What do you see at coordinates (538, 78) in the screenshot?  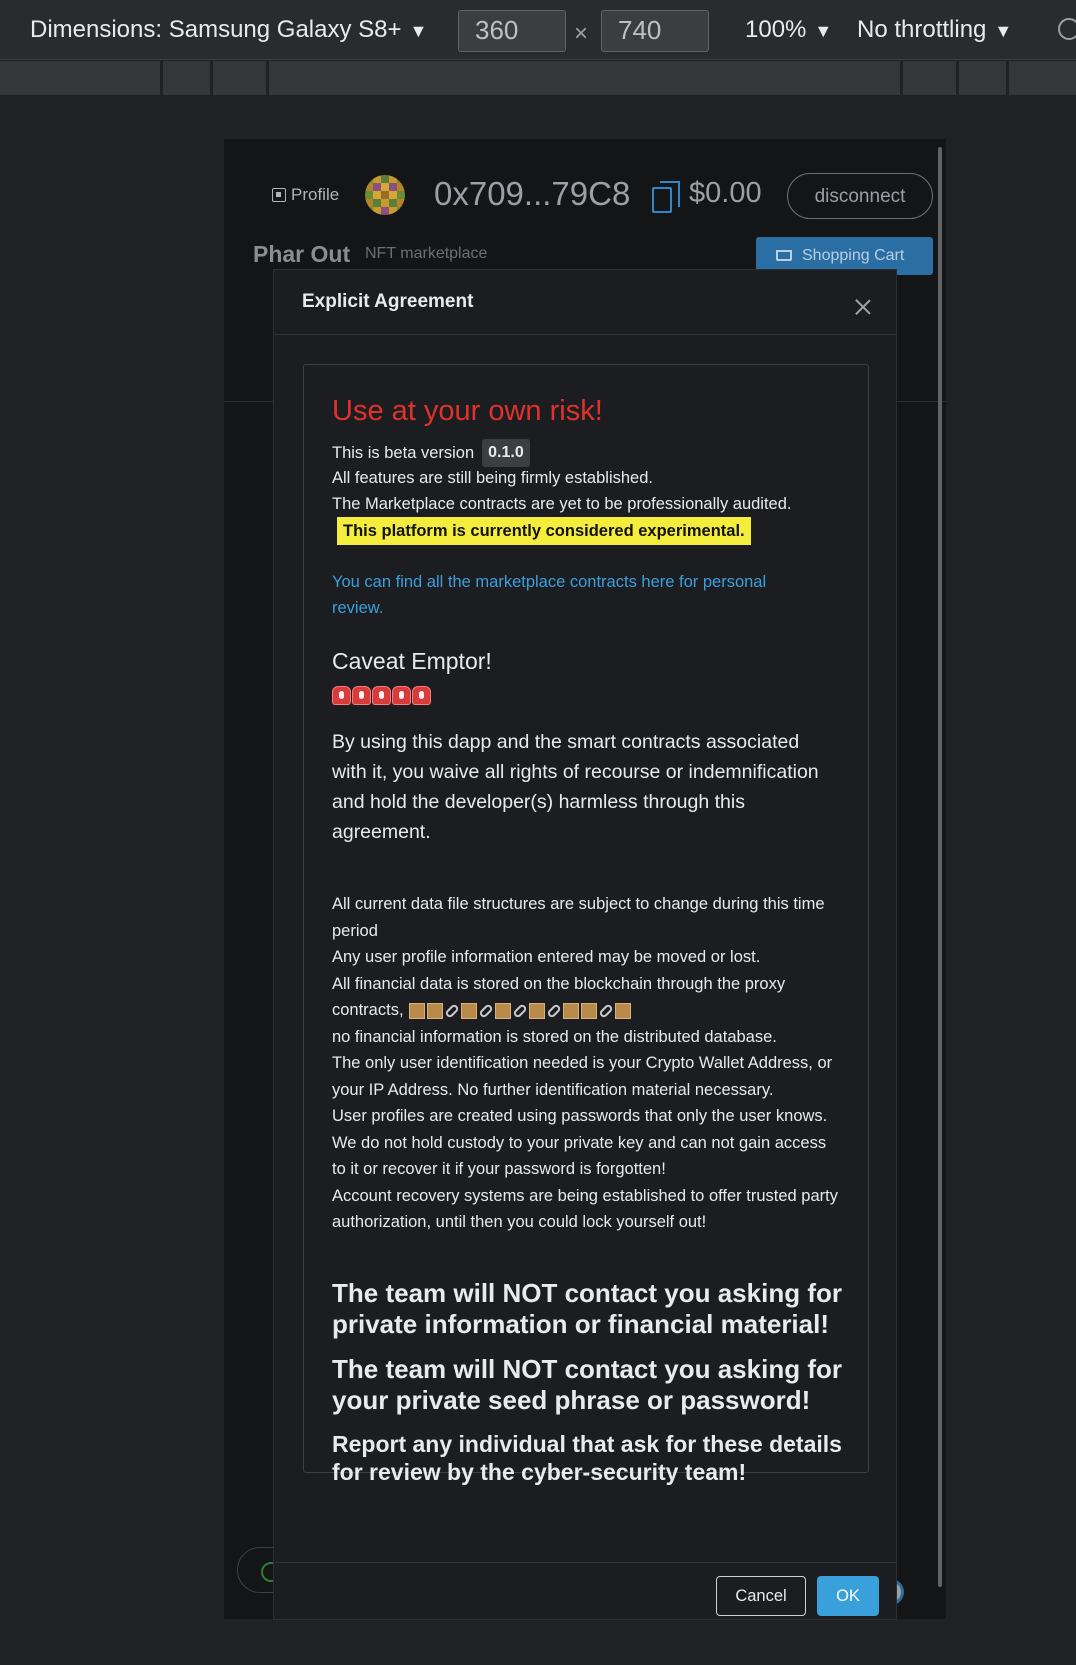 I see `media-query-bar` at bounding box center [538, 78].